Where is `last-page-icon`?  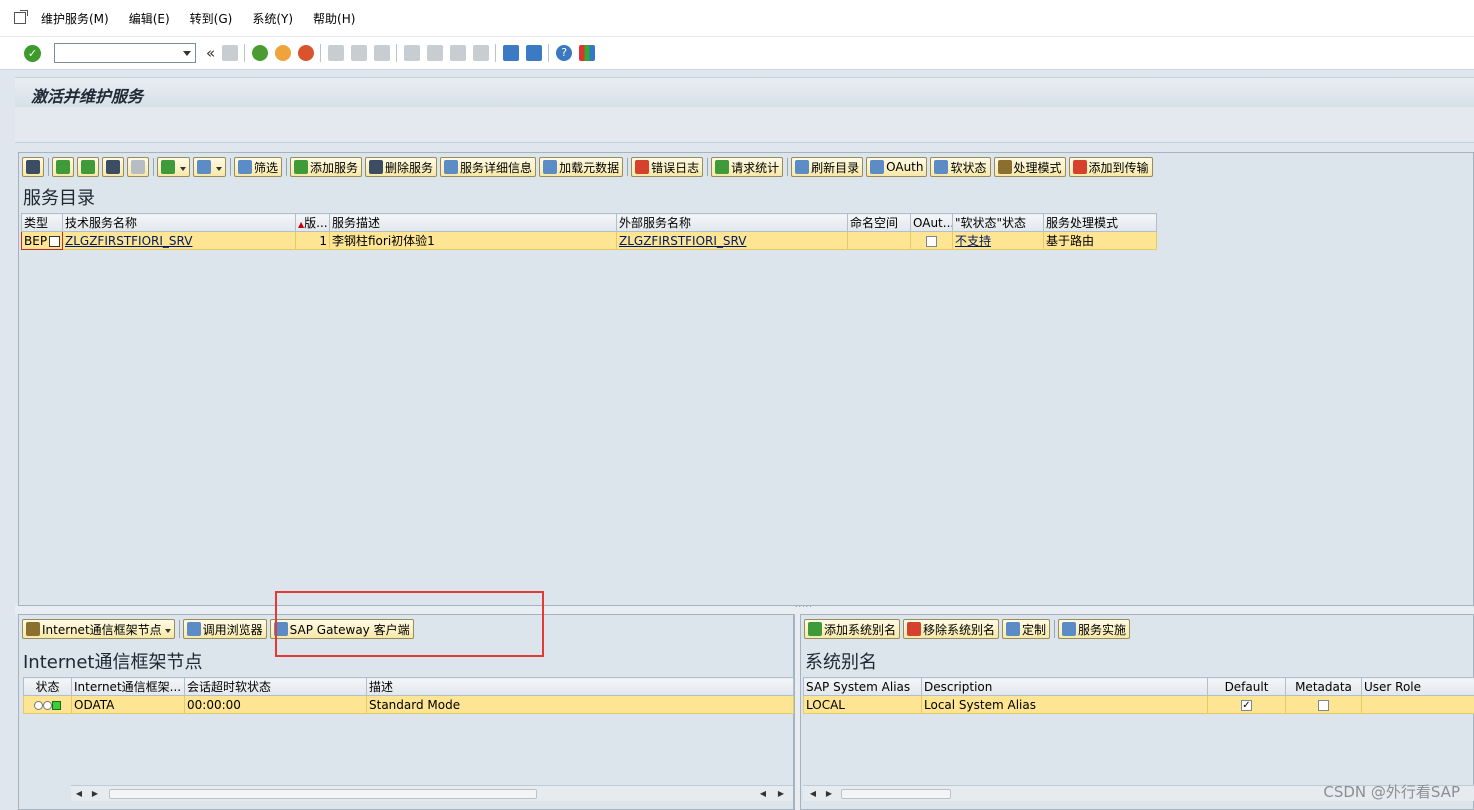 last-page-icon is located at coordinates (481, 53).